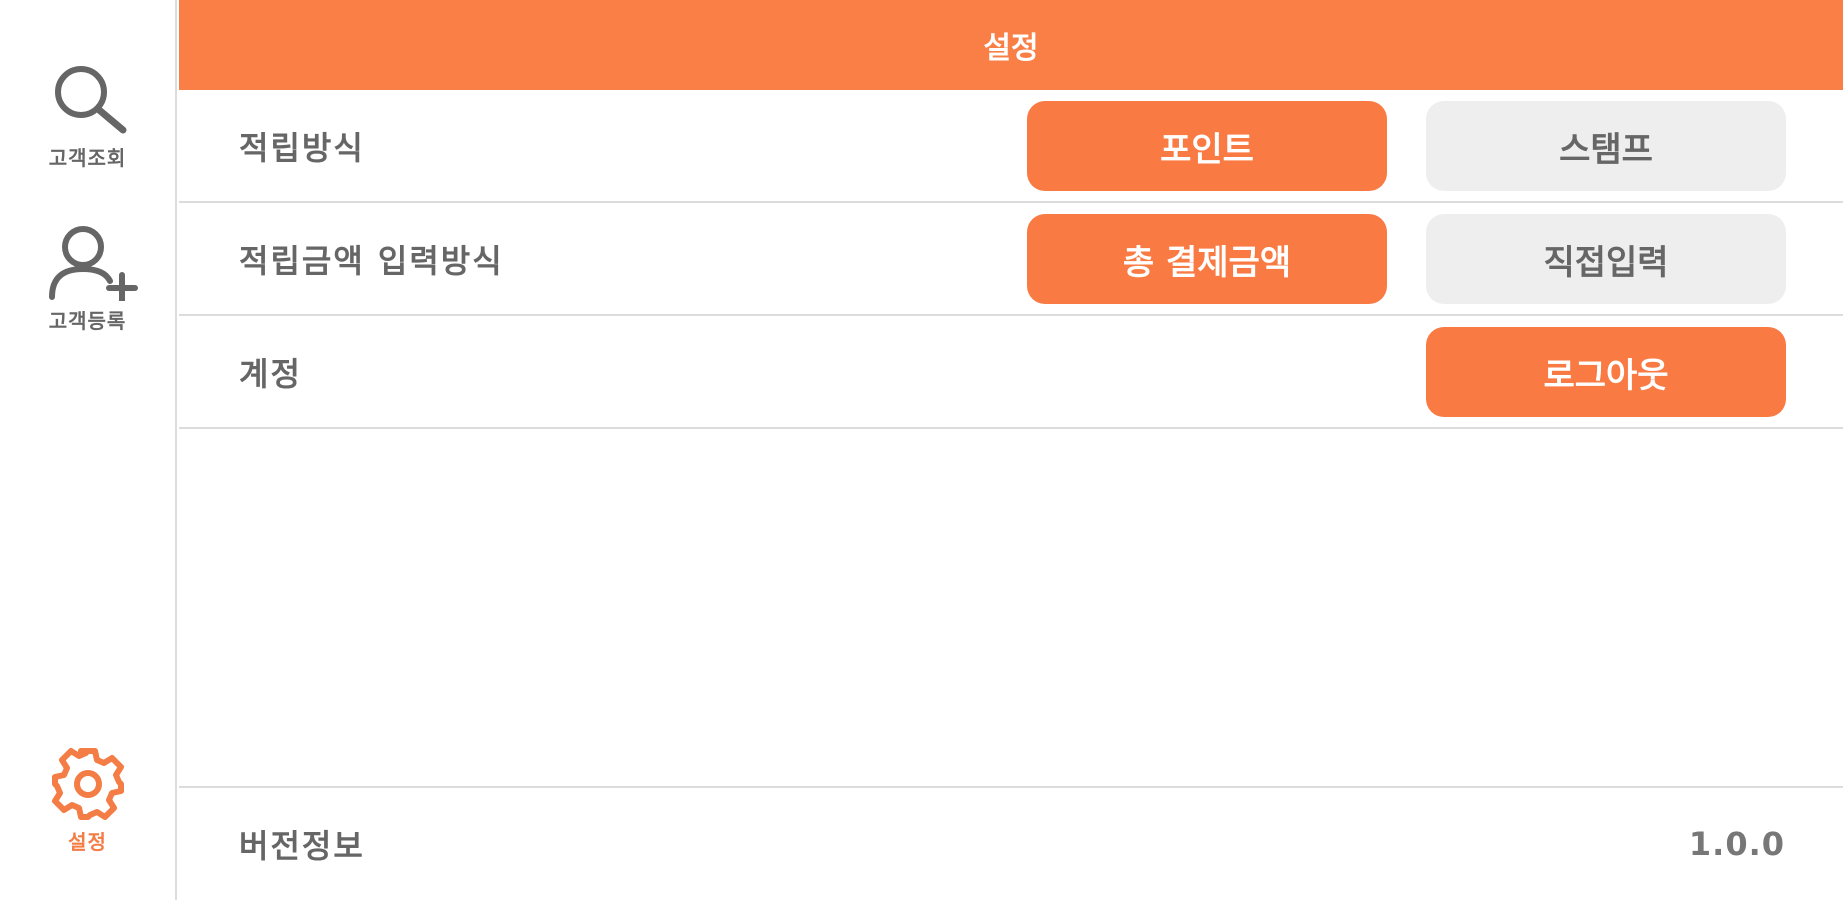 This screenshot has height=900, width=1843. I want to click on row-label: 적립방식, so click(302, 147).